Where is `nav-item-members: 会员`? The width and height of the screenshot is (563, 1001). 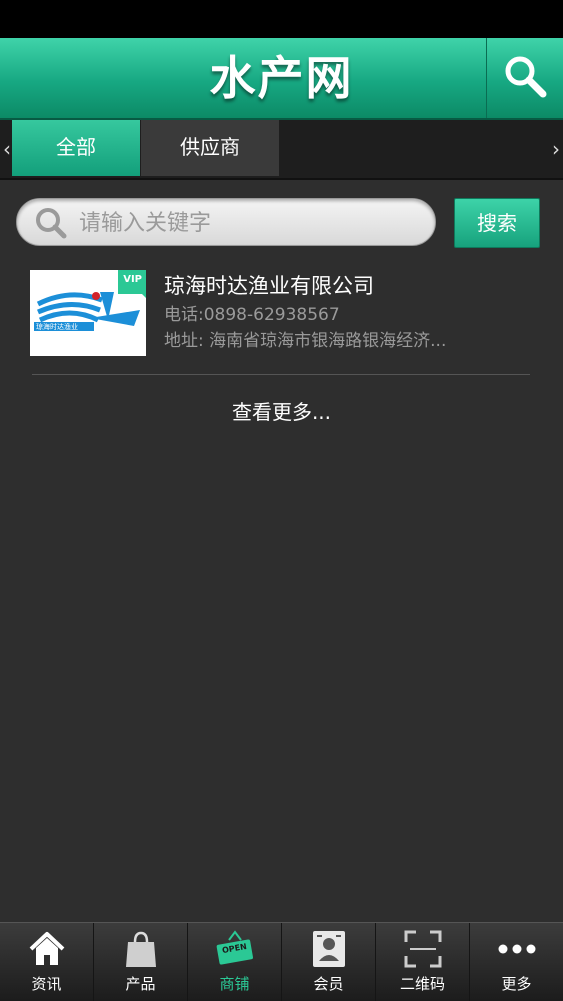
nav-item-members: 会员 is located at coordinates (329, 962).